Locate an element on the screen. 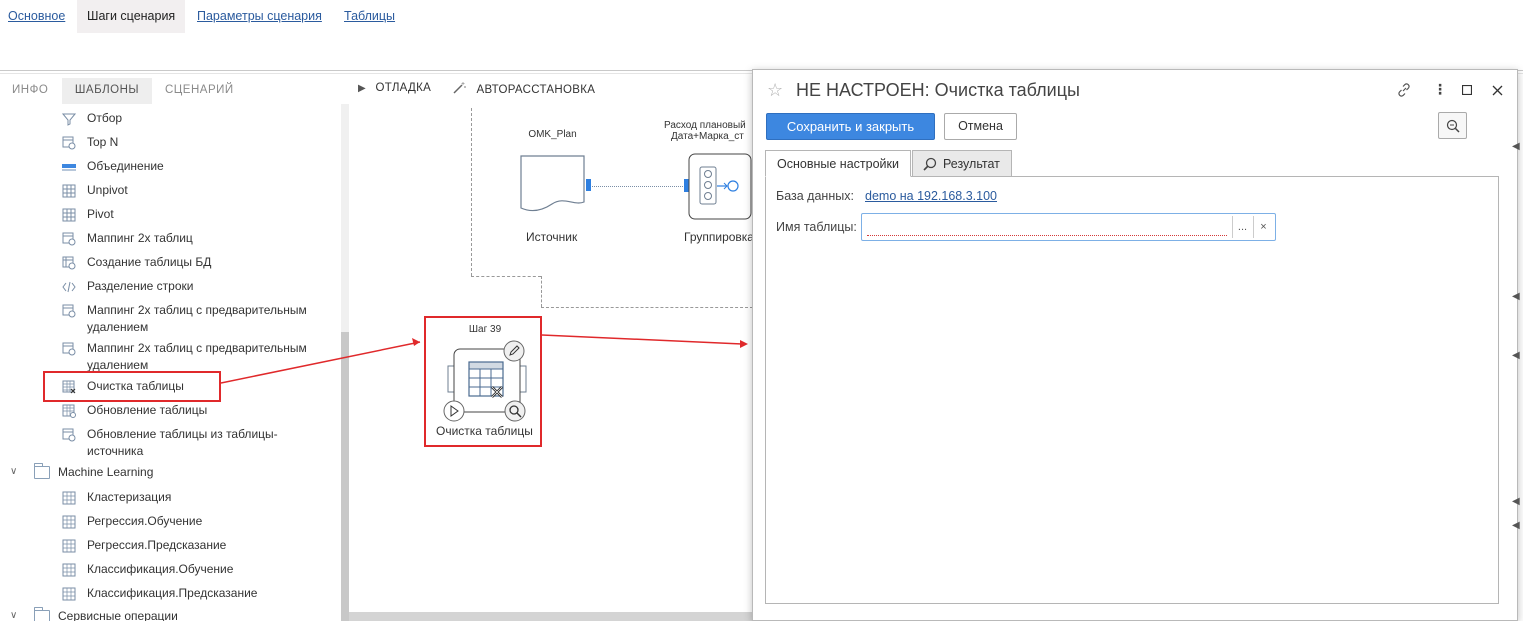 The height and width of the screenshot is (621, 1523). db-link: demo на 192.168.3.100 is located at coordinates (931, 196).